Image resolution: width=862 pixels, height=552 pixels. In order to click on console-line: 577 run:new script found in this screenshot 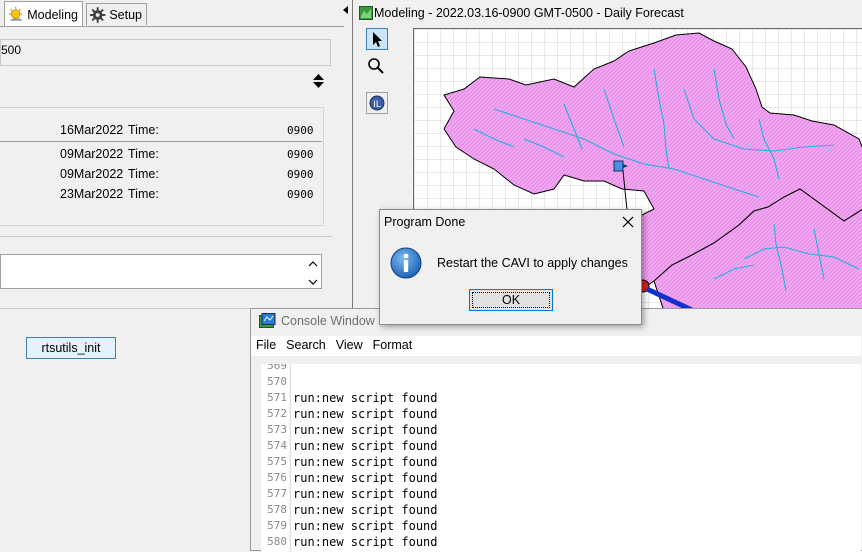, I will do `click(349, 494)`.